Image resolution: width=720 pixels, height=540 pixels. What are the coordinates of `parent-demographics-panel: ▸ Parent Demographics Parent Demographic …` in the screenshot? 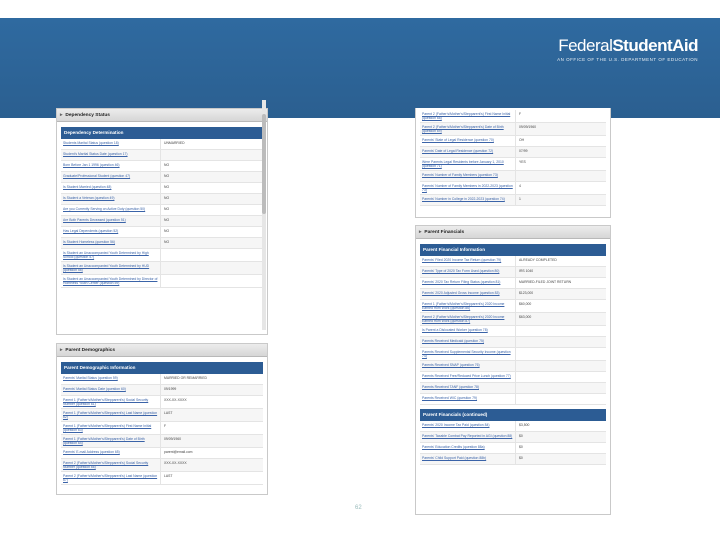 It's located at (162, 419).